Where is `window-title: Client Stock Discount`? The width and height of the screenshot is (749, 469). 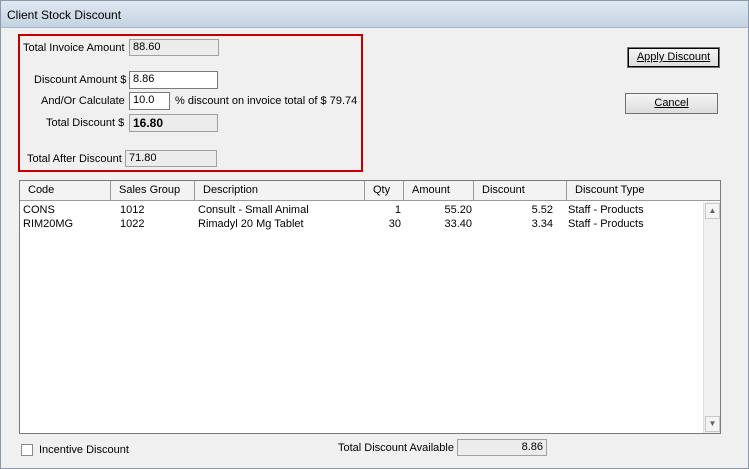
window-title: Client Stock Discount is located at coordinates (64, 15).